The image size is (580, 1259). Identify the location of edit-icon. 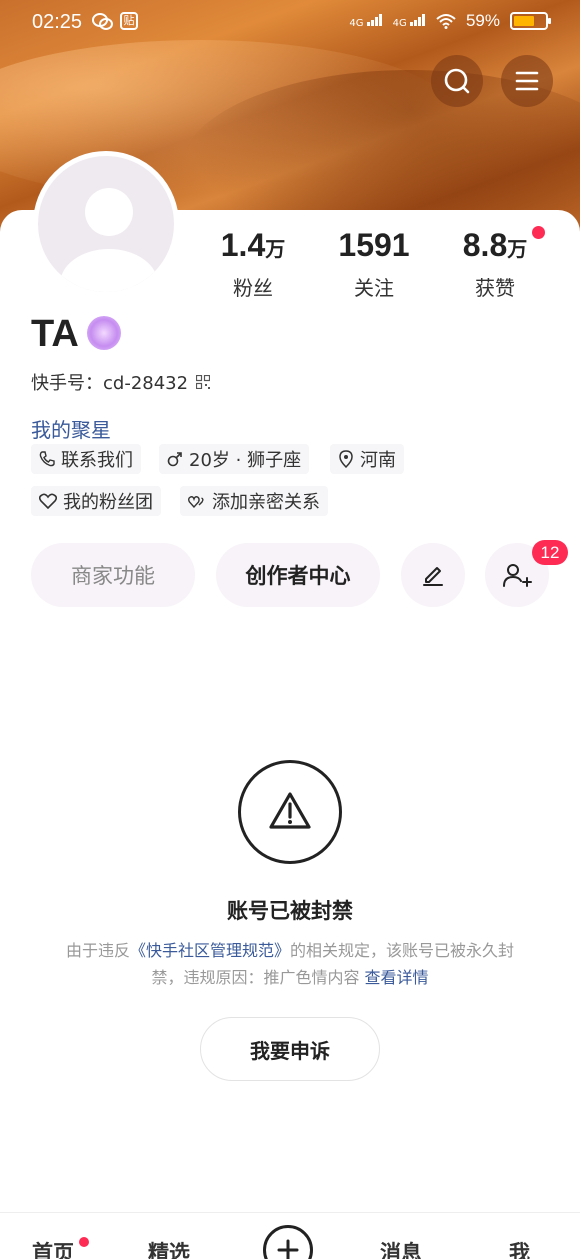
(433, 576).